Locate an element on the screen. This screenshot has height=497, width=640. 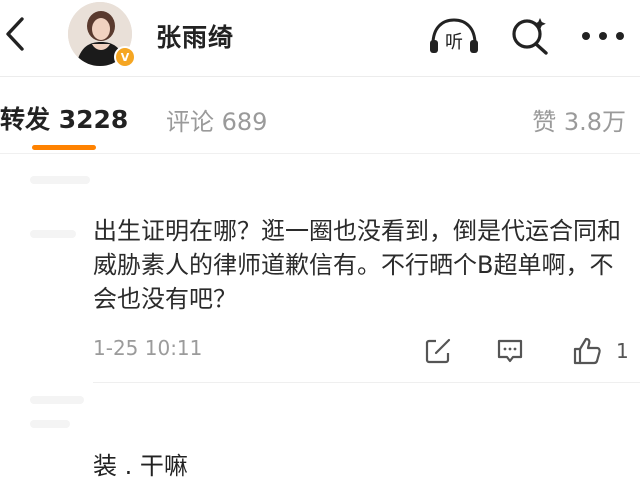
username: 张雨绮 is located at coordinates (195, 36).